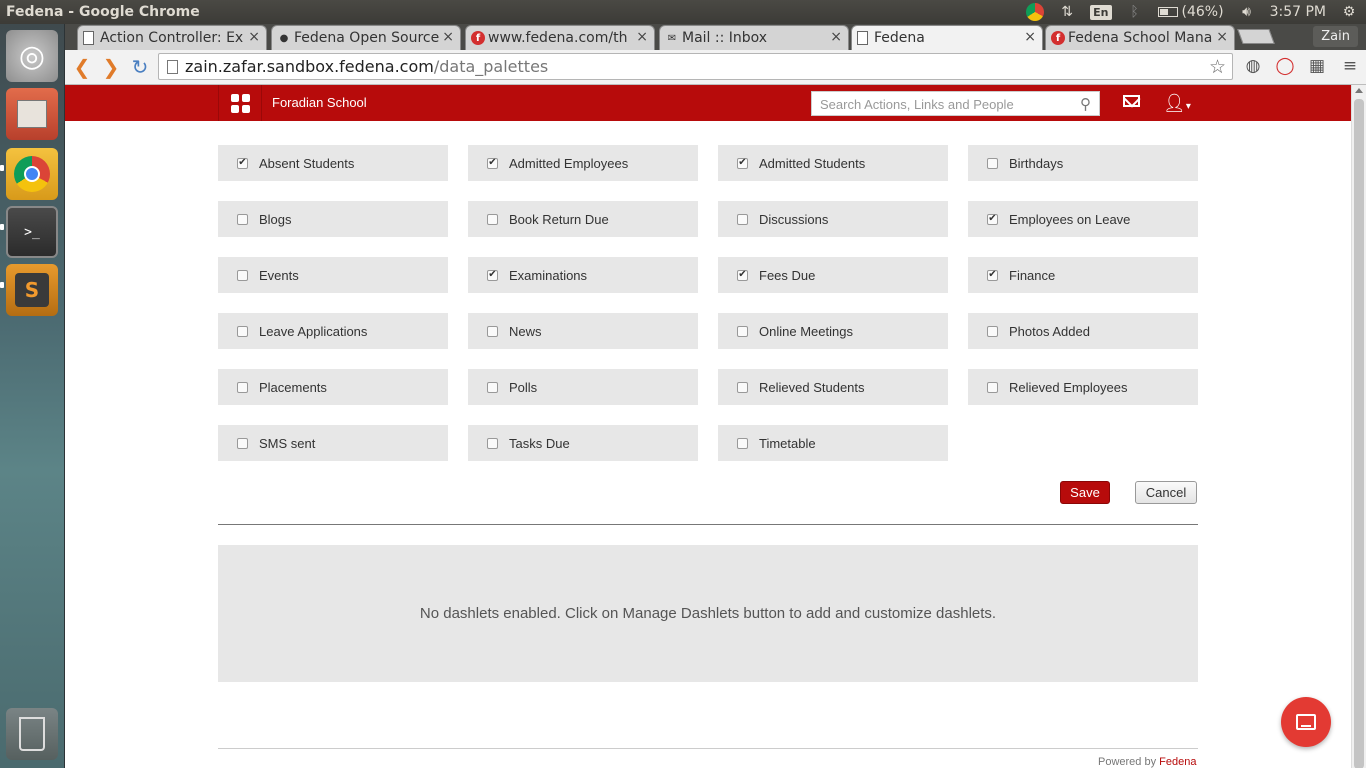 The image size is (1366, 768). What do you see at coordinates (1083, 275) in the screenshot?
I see `palette-option: ✔ Finance` at bounding box center [1083, 275].